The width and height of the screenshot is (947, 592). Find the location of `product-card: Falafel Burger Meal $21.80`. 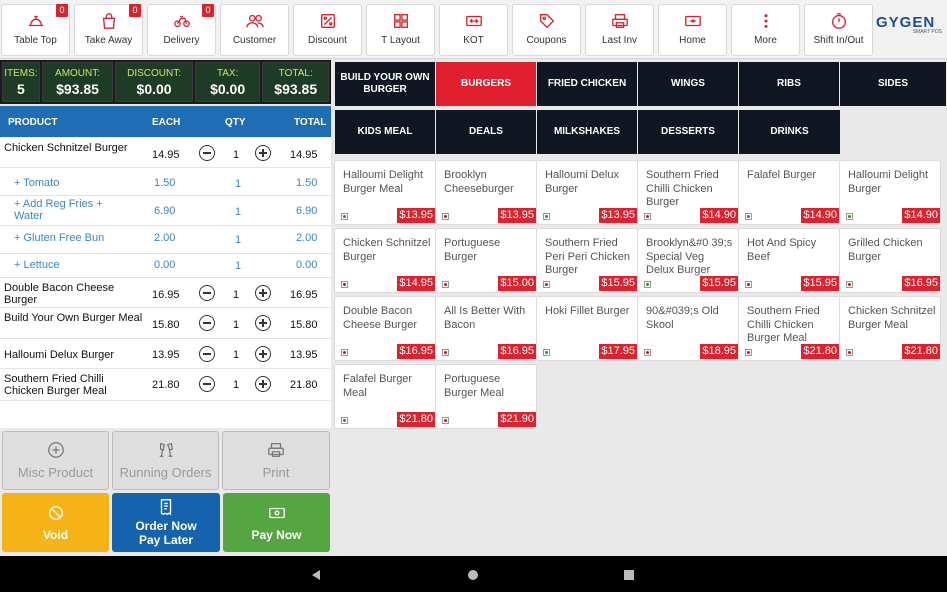

product-card: Falafel Burger Meal $21.80 is located at coordinates (385, 396).